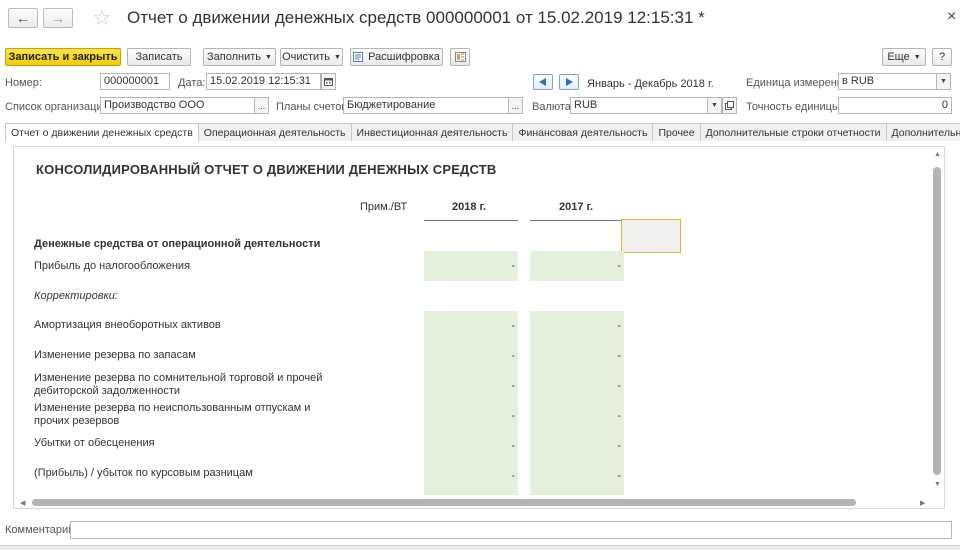 This screenshot has height=550, width=960. Describe the element at coordinates (274, 132) in the screenshot. I see `tab-operating-activity: Операционная деятельность` at that location.